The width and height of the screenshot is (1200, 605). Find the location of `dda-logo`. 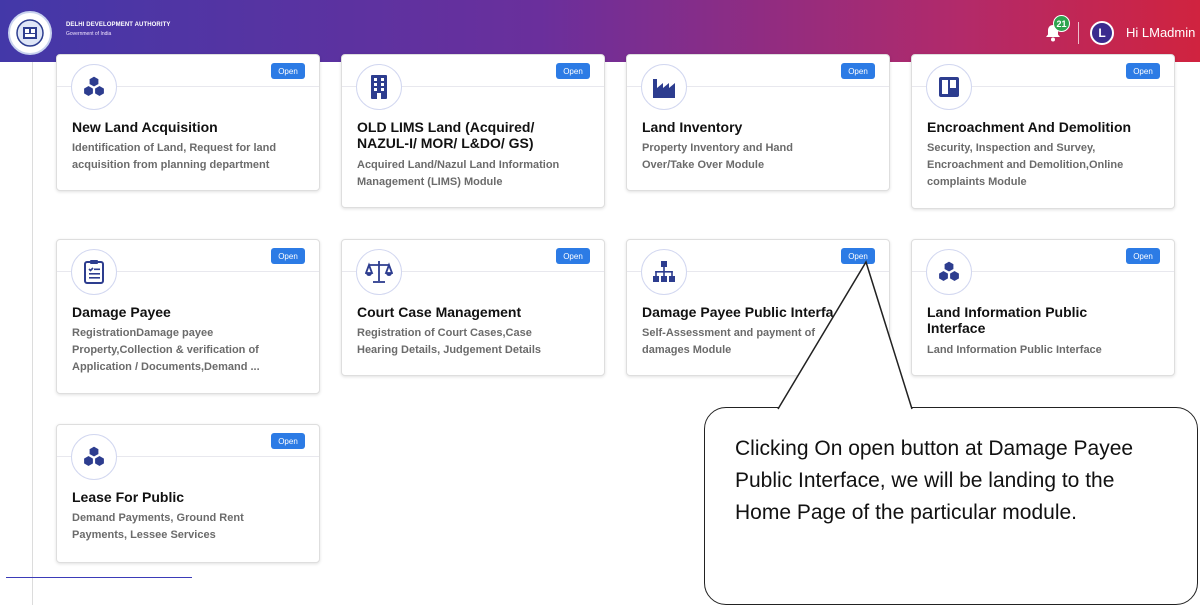

dda-logo is located at coordinates (30, 33).